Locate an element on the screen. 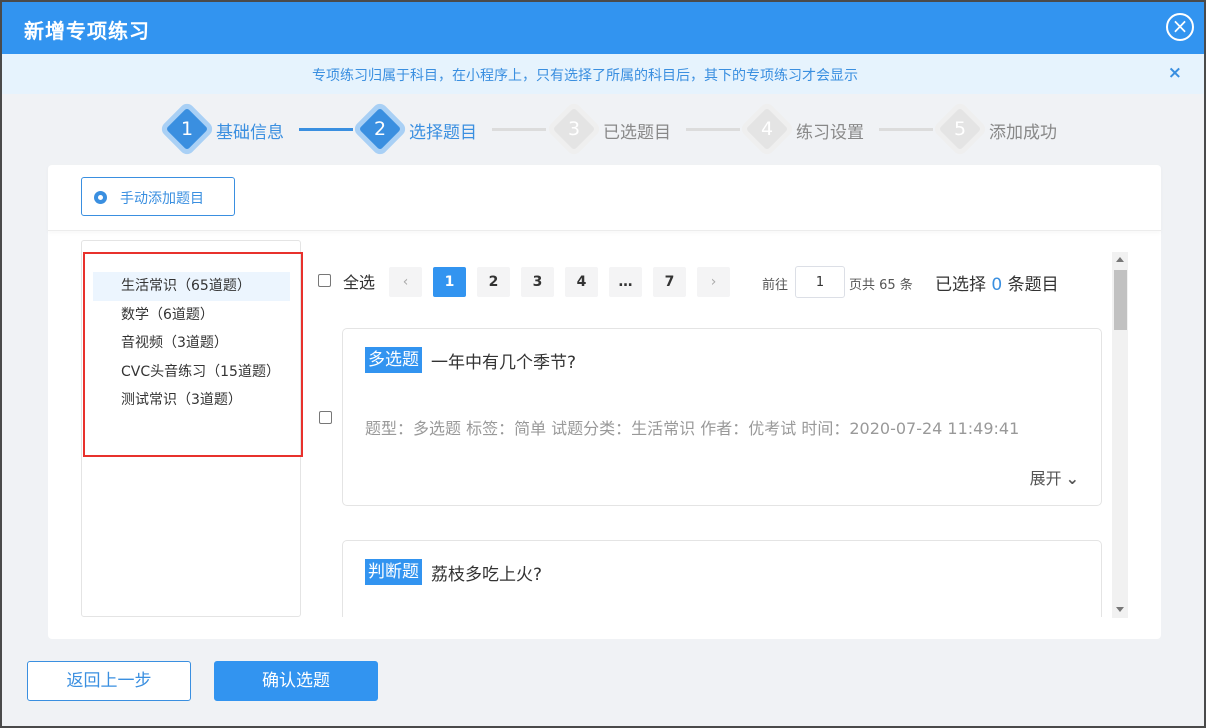 This screenshot has height=728, width=1206. question-type-tag: 判断题 is located at coordinates (393, 572).